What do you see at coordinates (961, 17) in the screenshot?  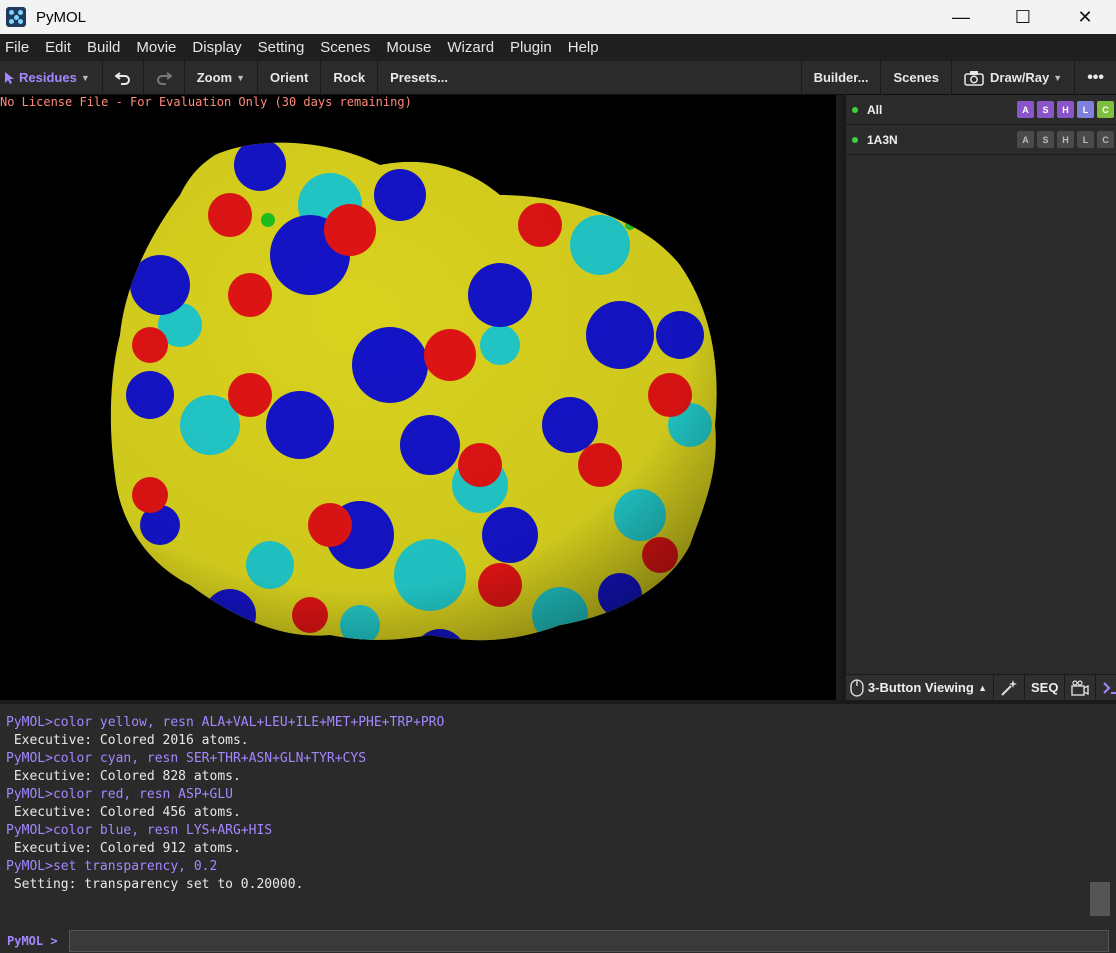 I see `minimize-button: —` at bounding box center [961, 17].